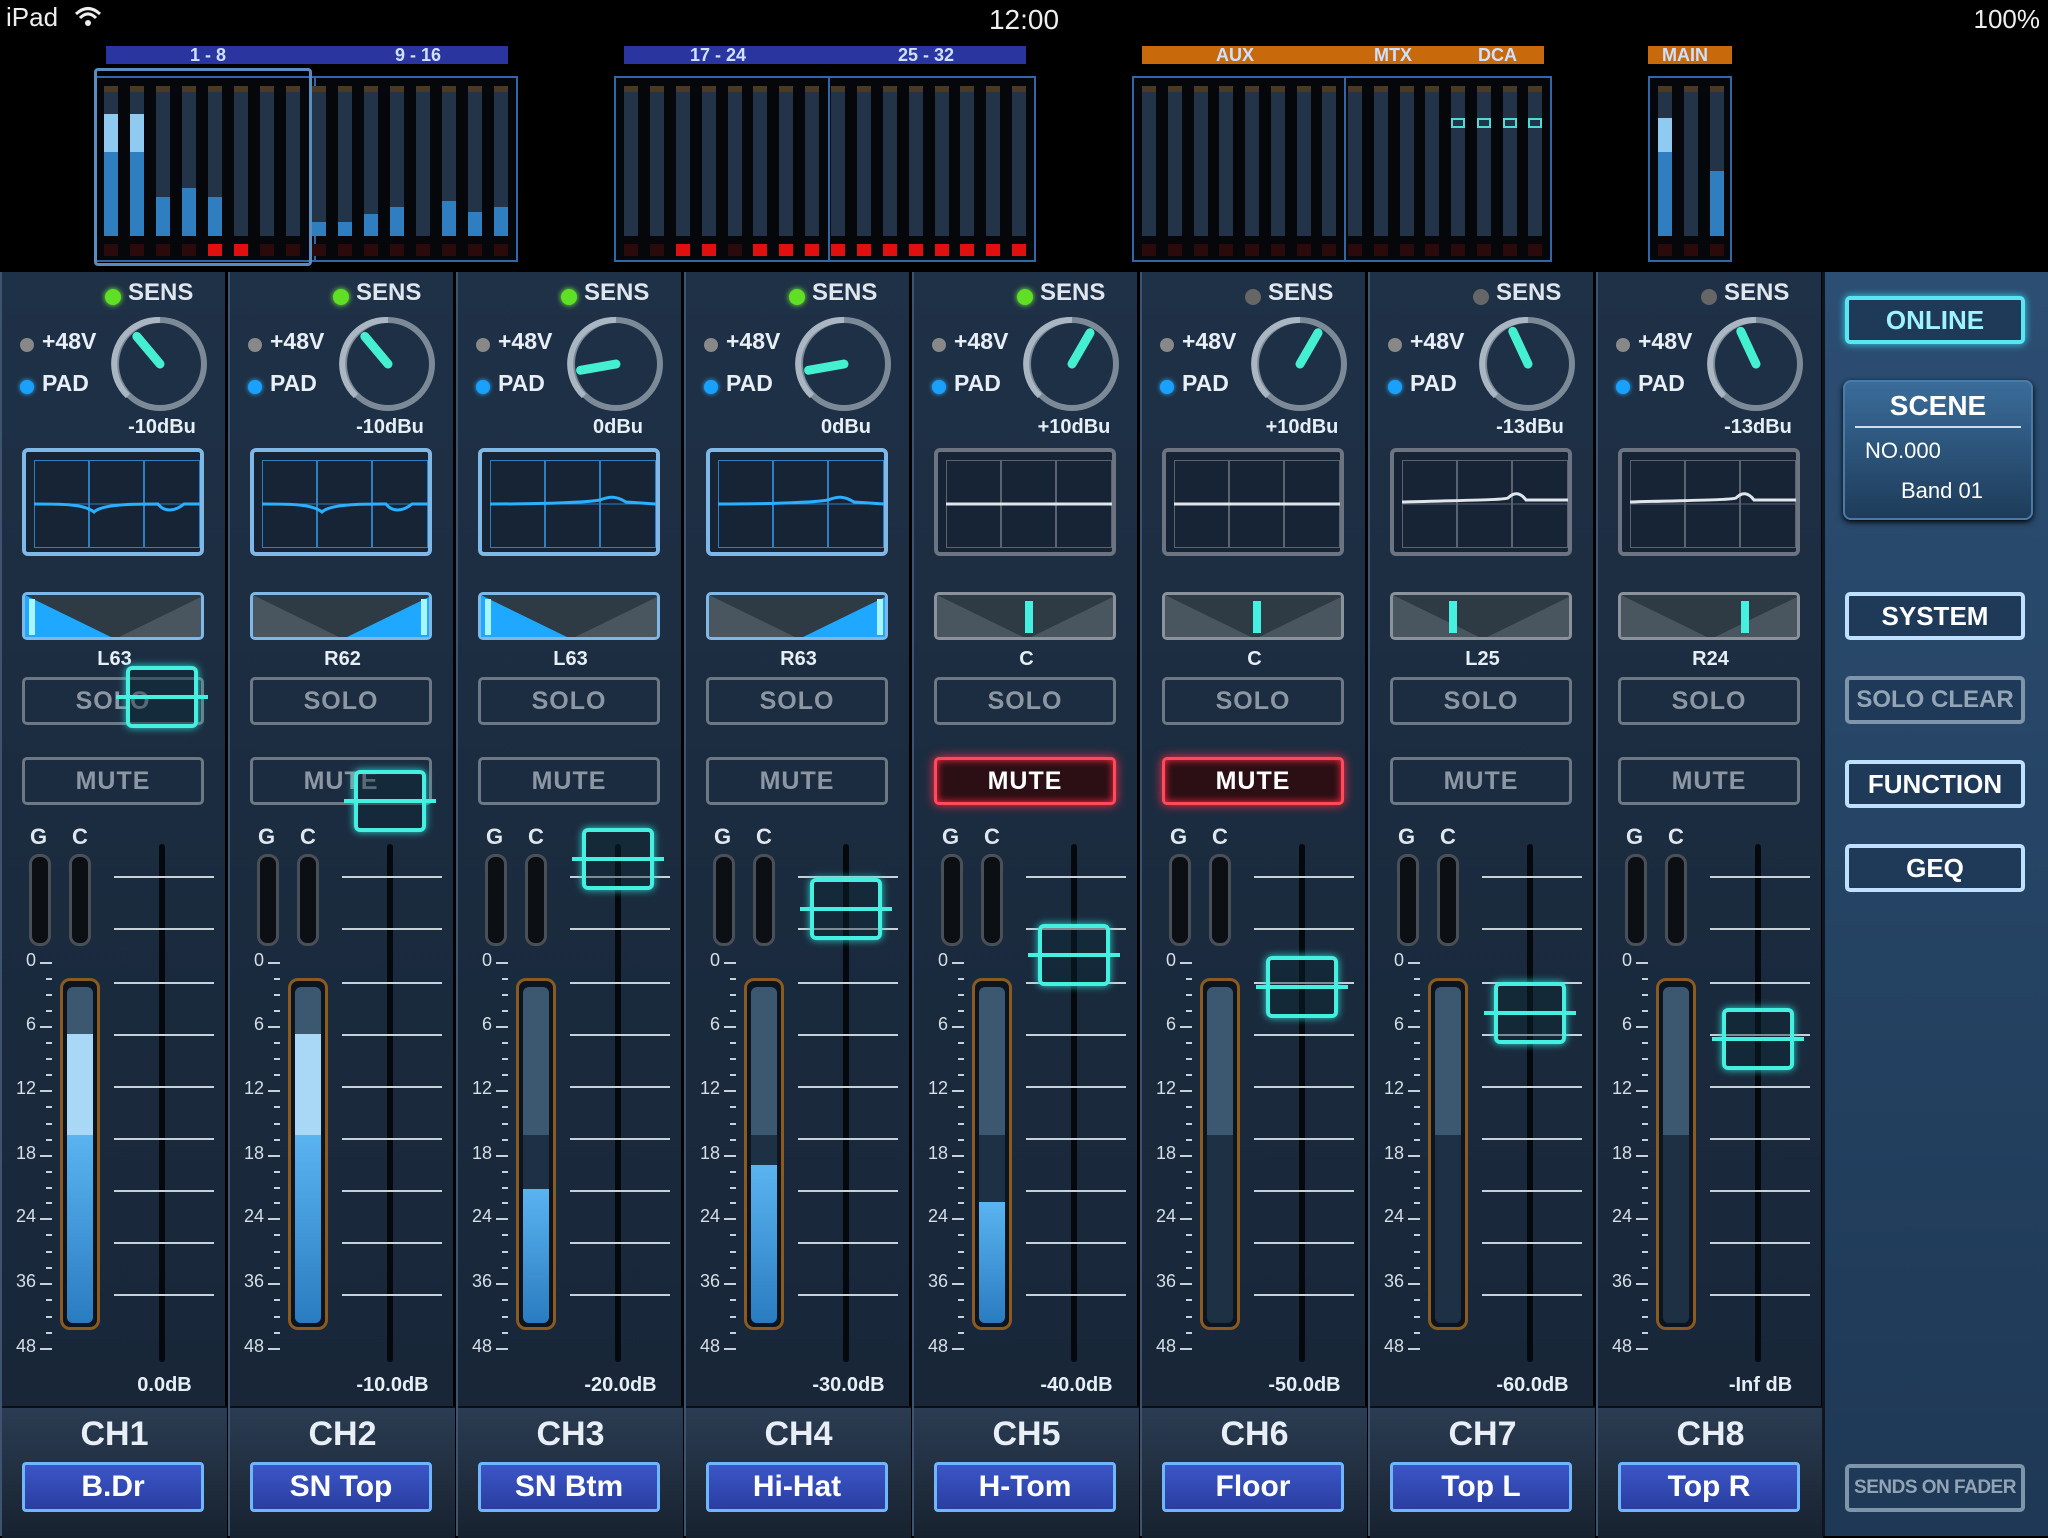 This screenshot has width=2048, height=1538. Describe the element at coordinates (1935, 868) in the screenshot. I see `geq-button: GEQ` at that location.